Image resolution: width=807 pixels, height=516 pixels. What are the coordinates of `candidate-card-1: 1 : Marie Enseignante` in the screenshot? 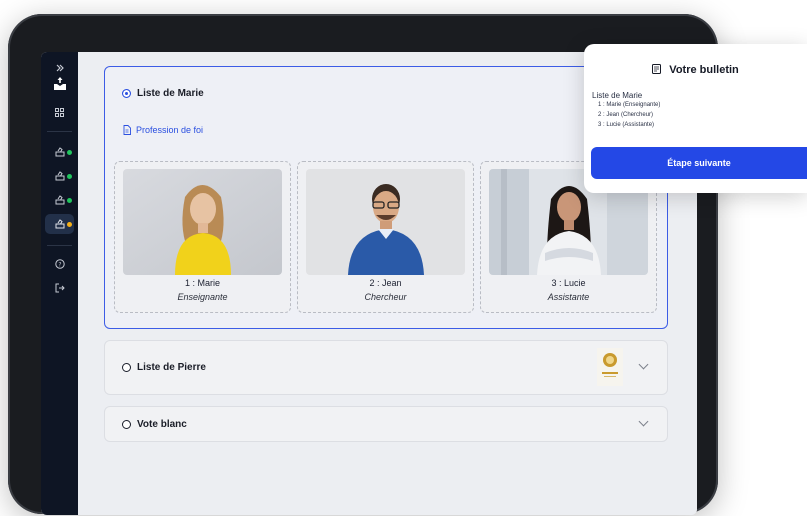 It's located at (202, 237).